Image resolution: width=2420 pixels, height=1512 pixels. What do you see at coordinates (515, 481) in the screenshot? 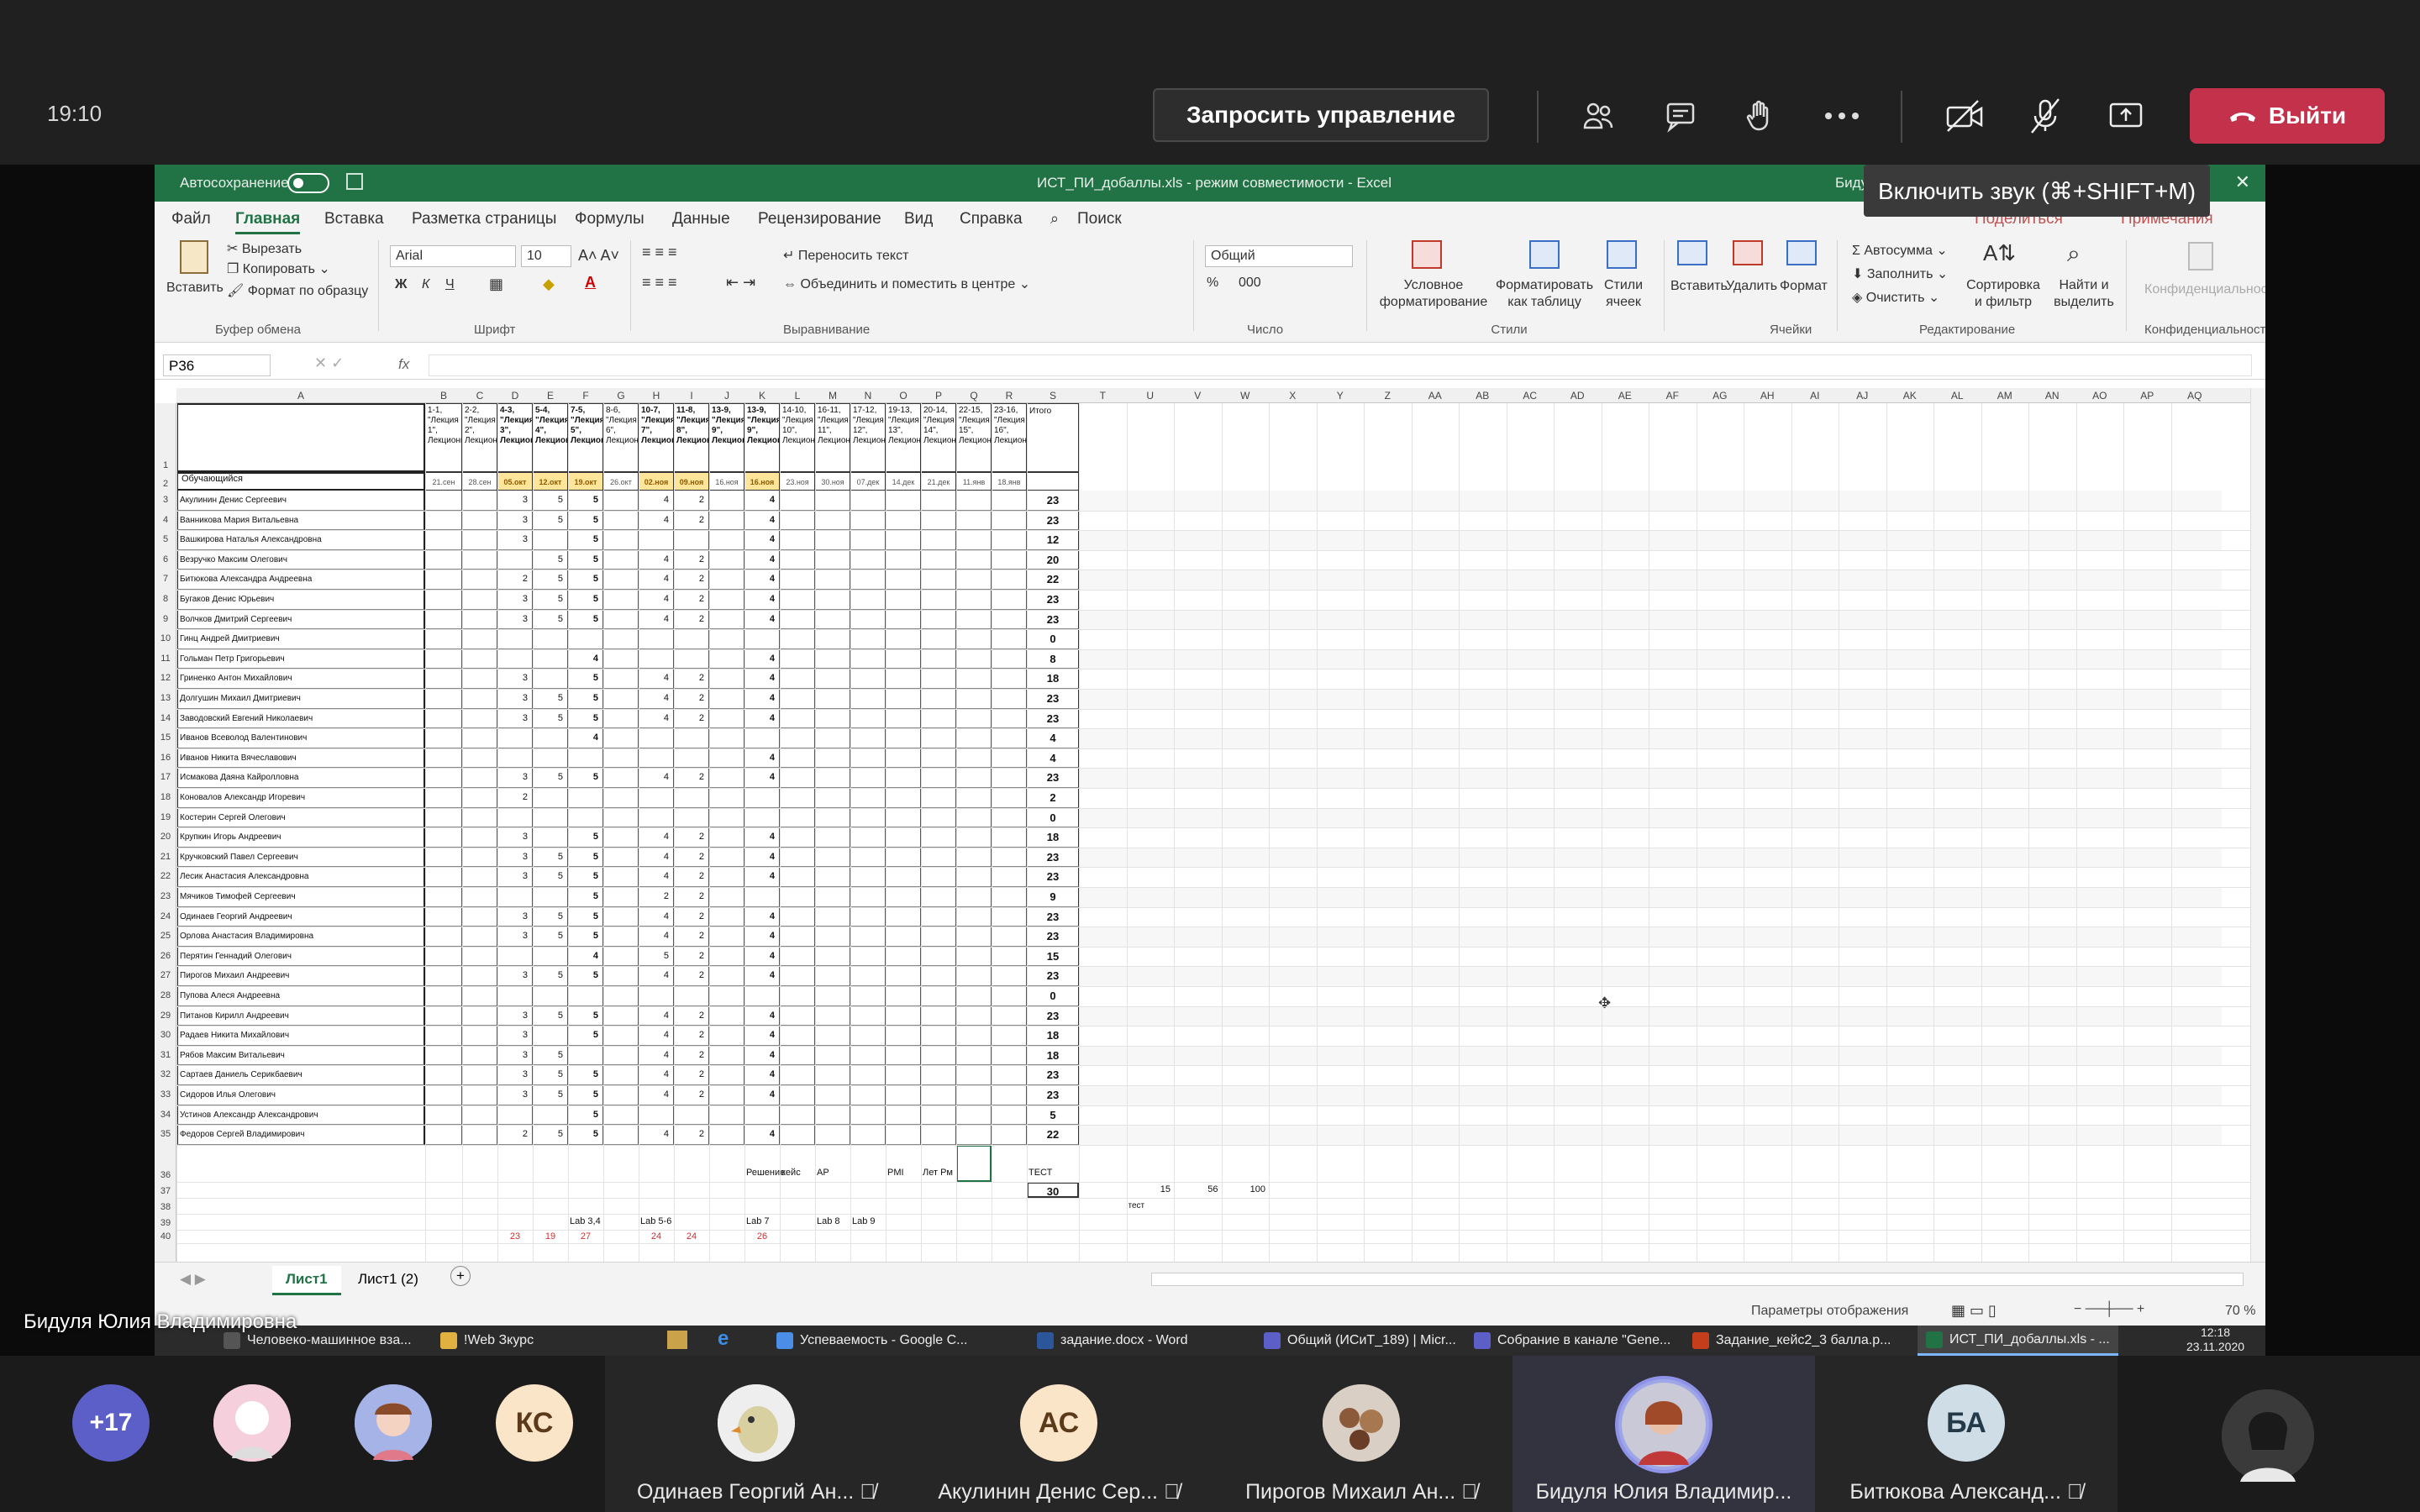
I see `date-cell: 05.окт` at bounding box center [515, 481].